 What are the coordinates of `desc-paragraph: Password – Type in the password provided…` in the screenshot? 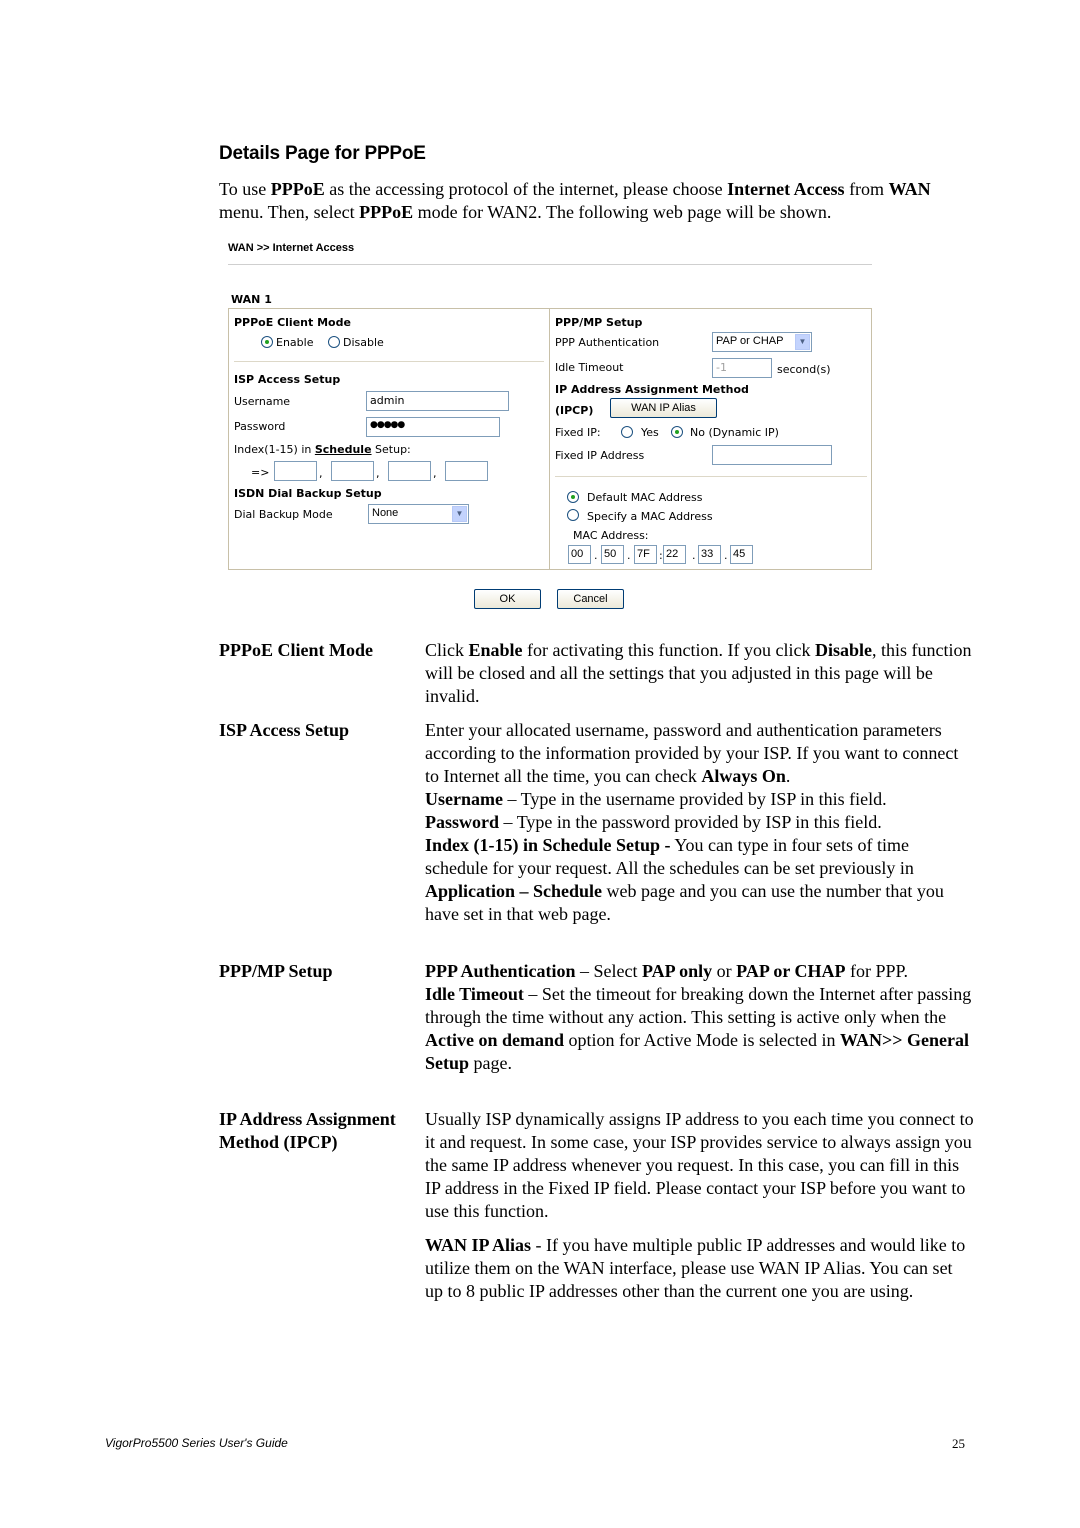 It's located at (700, 822).